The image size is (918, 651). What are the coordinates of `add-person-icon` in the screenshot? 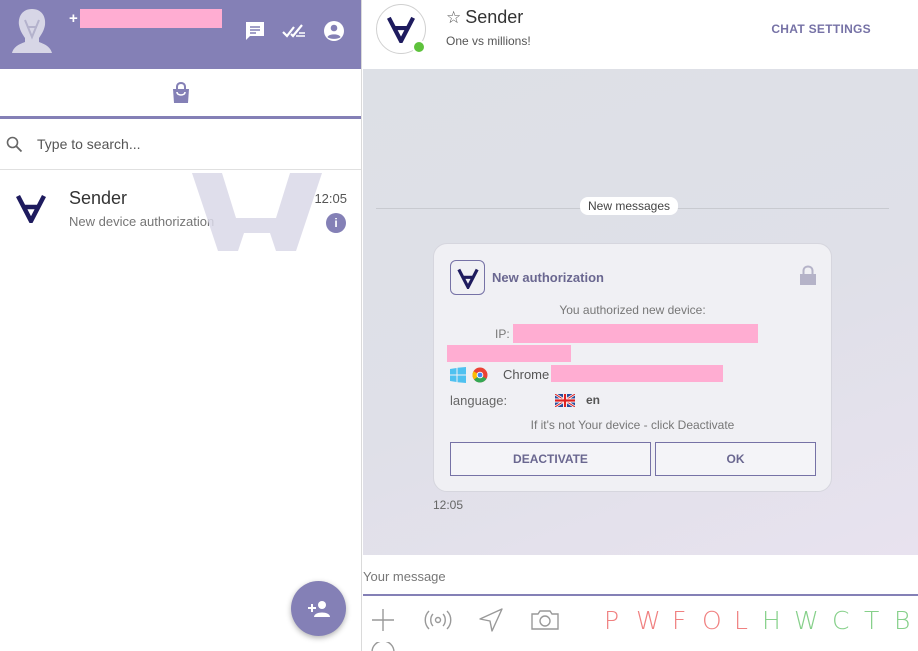 It's located at (318, 608).